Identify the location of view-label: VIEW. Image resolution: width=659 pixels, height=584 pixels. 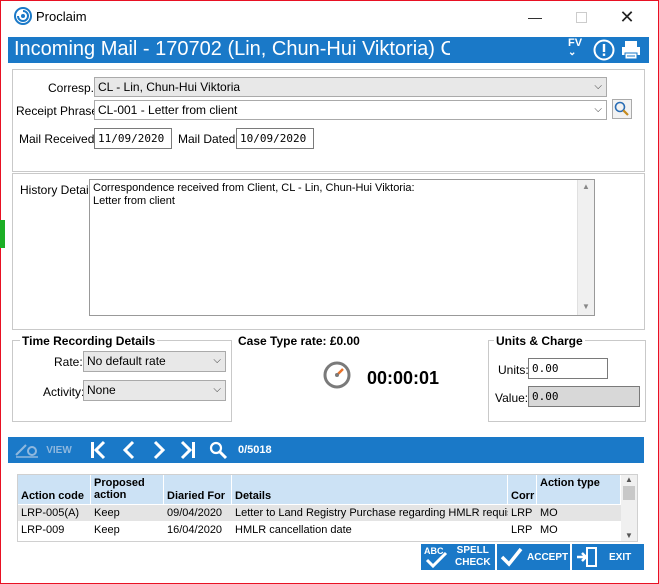
(59, 450).